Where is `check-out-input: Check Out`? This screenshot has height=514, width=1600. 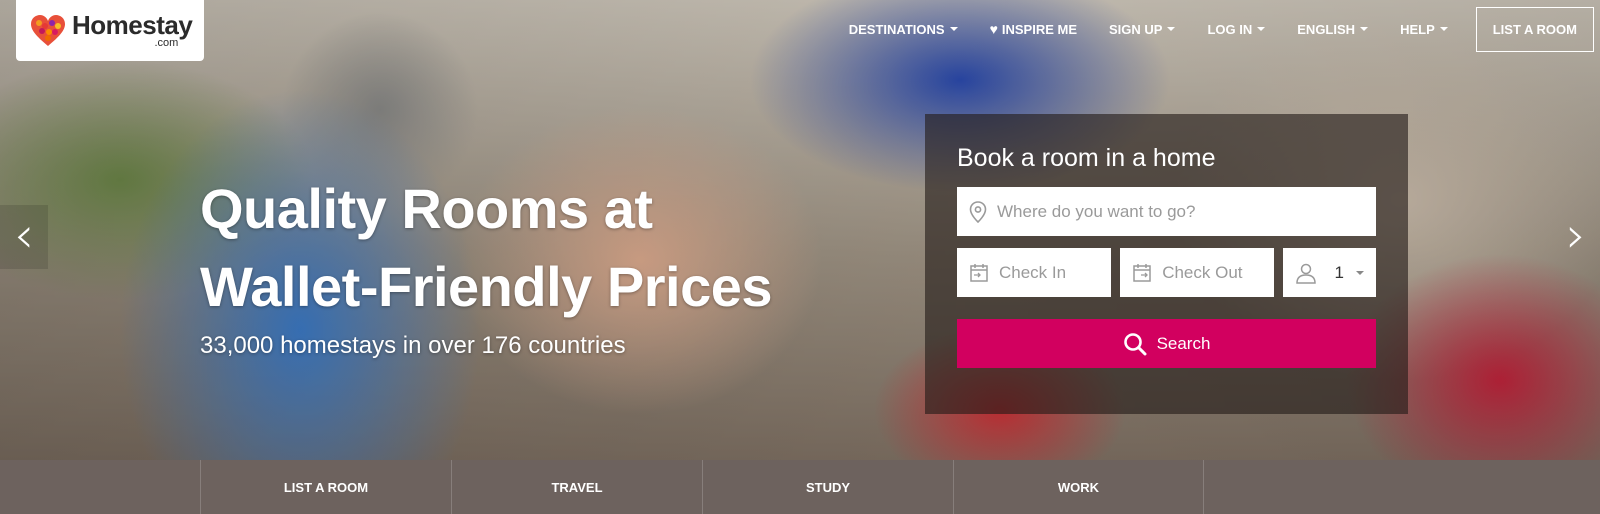
check-out-input: Check Out is located at coordinates (1197, 272).